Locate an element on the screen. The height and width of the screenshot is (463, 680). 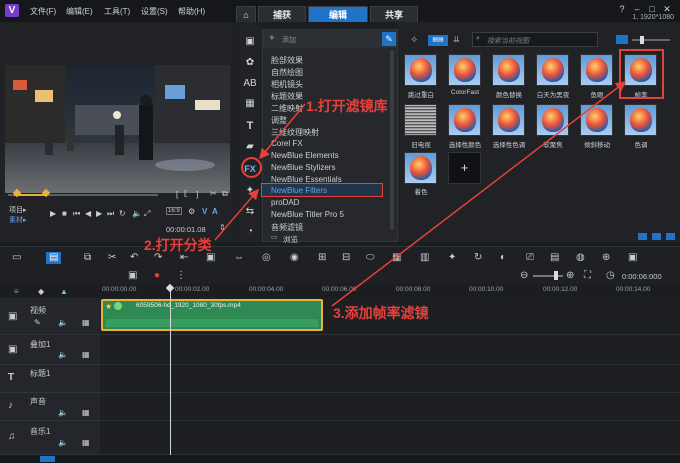
arrow-step2 is located at coordinates (236, 214).